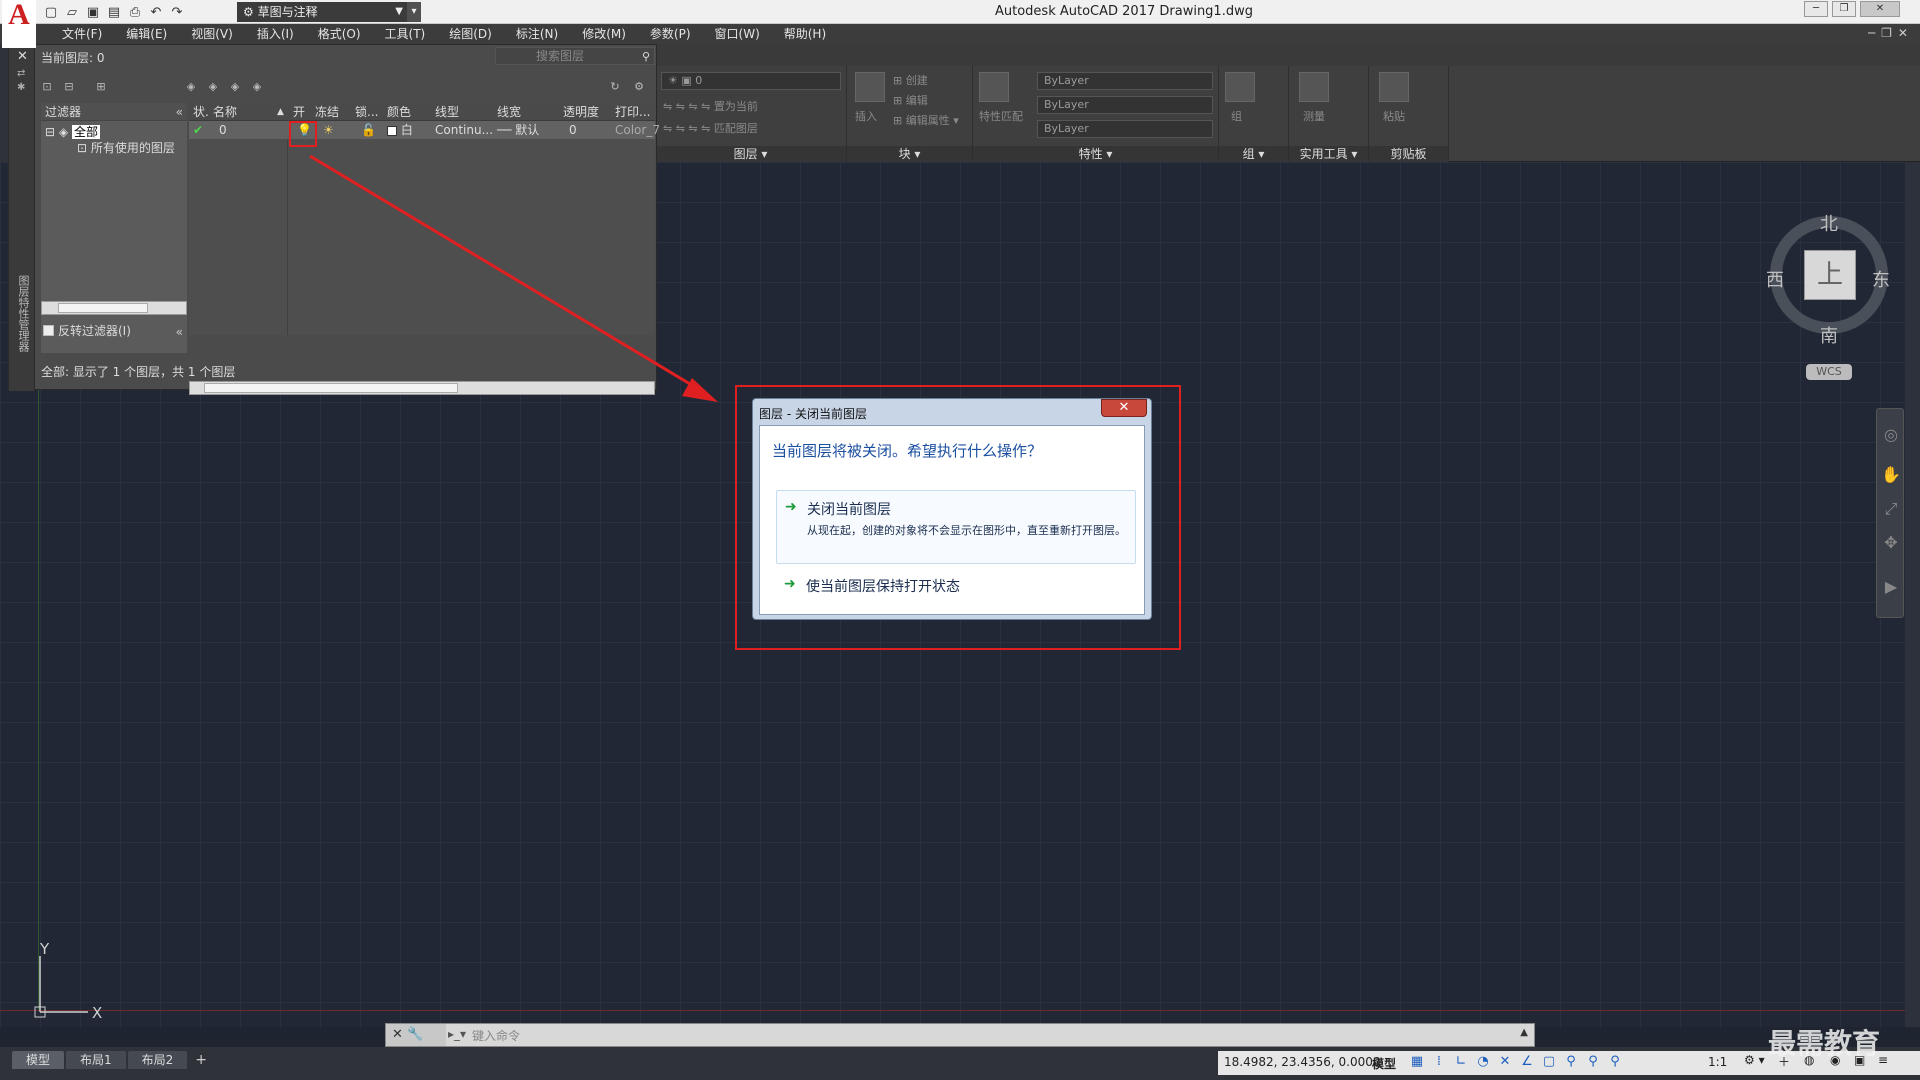  What do you see at coordinates (48, 330) in the screenshot?
I see `checkbox-box` at bounding box center [48, 330].